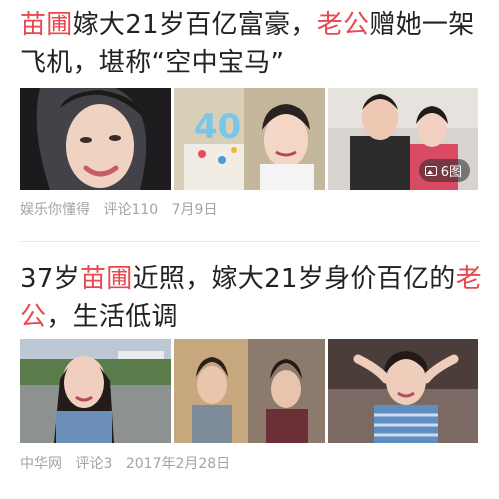  What do you see at coordinates (251, 44) in the screenshot?
I see `article-title: 苗圃嫁大21岁百亿富豪，老公赠她一架飞机，堪称“空中宝马”` at bounding box center [251, 44].